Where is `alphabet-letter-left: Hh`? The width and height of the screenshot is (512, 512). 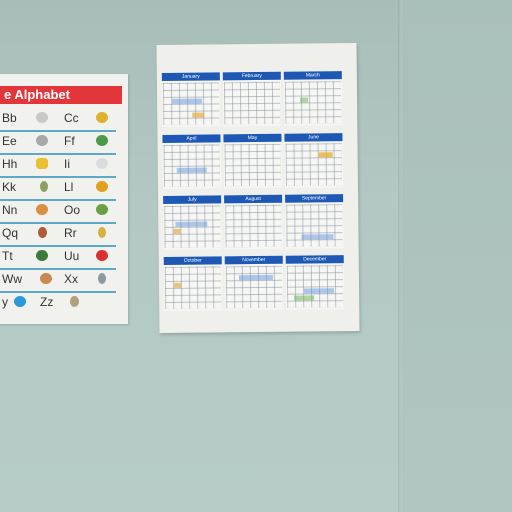
alphabet-letter-left: Hh is located at coordinates (10, 164).